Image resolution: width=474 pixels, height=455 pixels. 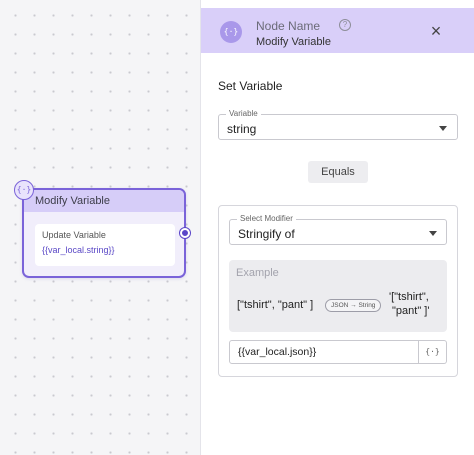 What do you see at coordinates (338, 124) in the screenshot?
I see `variable-select: Variable string` at bounding box center [338, 124].